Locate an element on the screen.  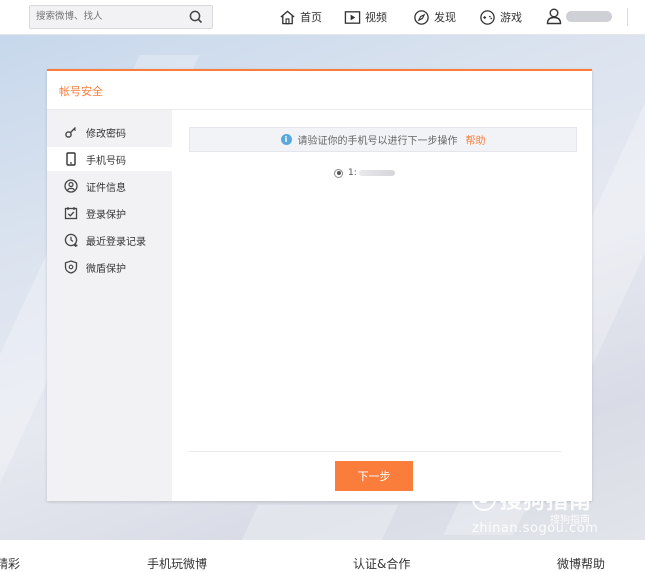
sidebar-item-login-protection: 登录保护 is located at coordinates (109, 213).